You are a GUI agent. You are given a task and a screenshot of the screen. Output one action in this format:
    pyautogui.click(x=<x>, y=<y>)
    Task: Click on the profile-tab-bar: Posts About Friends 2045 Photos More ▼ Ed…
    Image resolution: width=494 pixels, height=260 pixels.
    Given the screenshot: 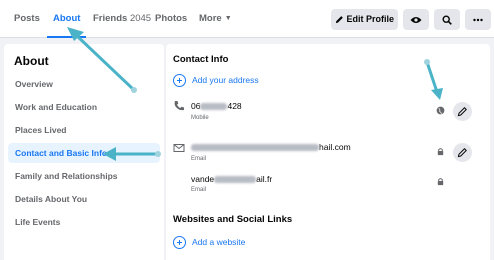 What is the action you would take?
    pyautogui.click(x=247, y=19)
    